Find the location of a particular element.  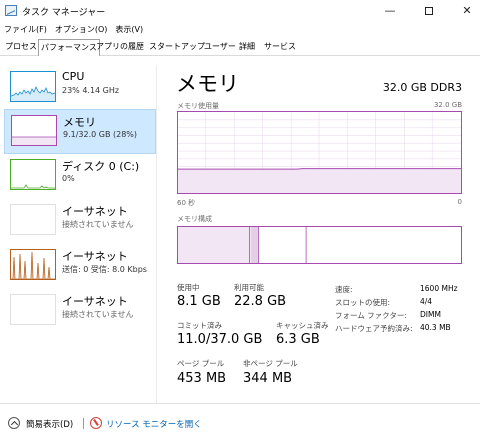

ethernet-2-thumbnail-graph is located at coordinates (33, 264).